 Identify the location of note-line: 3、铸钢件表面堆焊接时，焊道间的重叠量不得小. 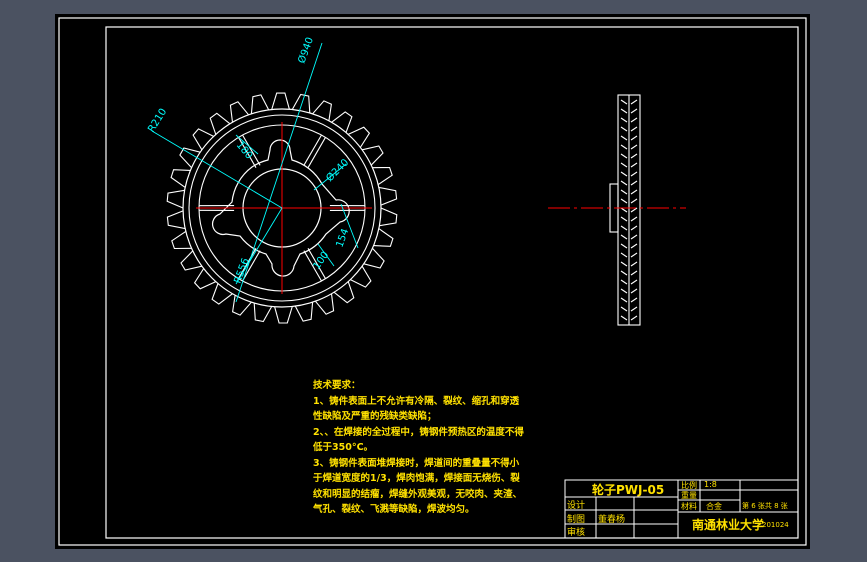
(416, 463).